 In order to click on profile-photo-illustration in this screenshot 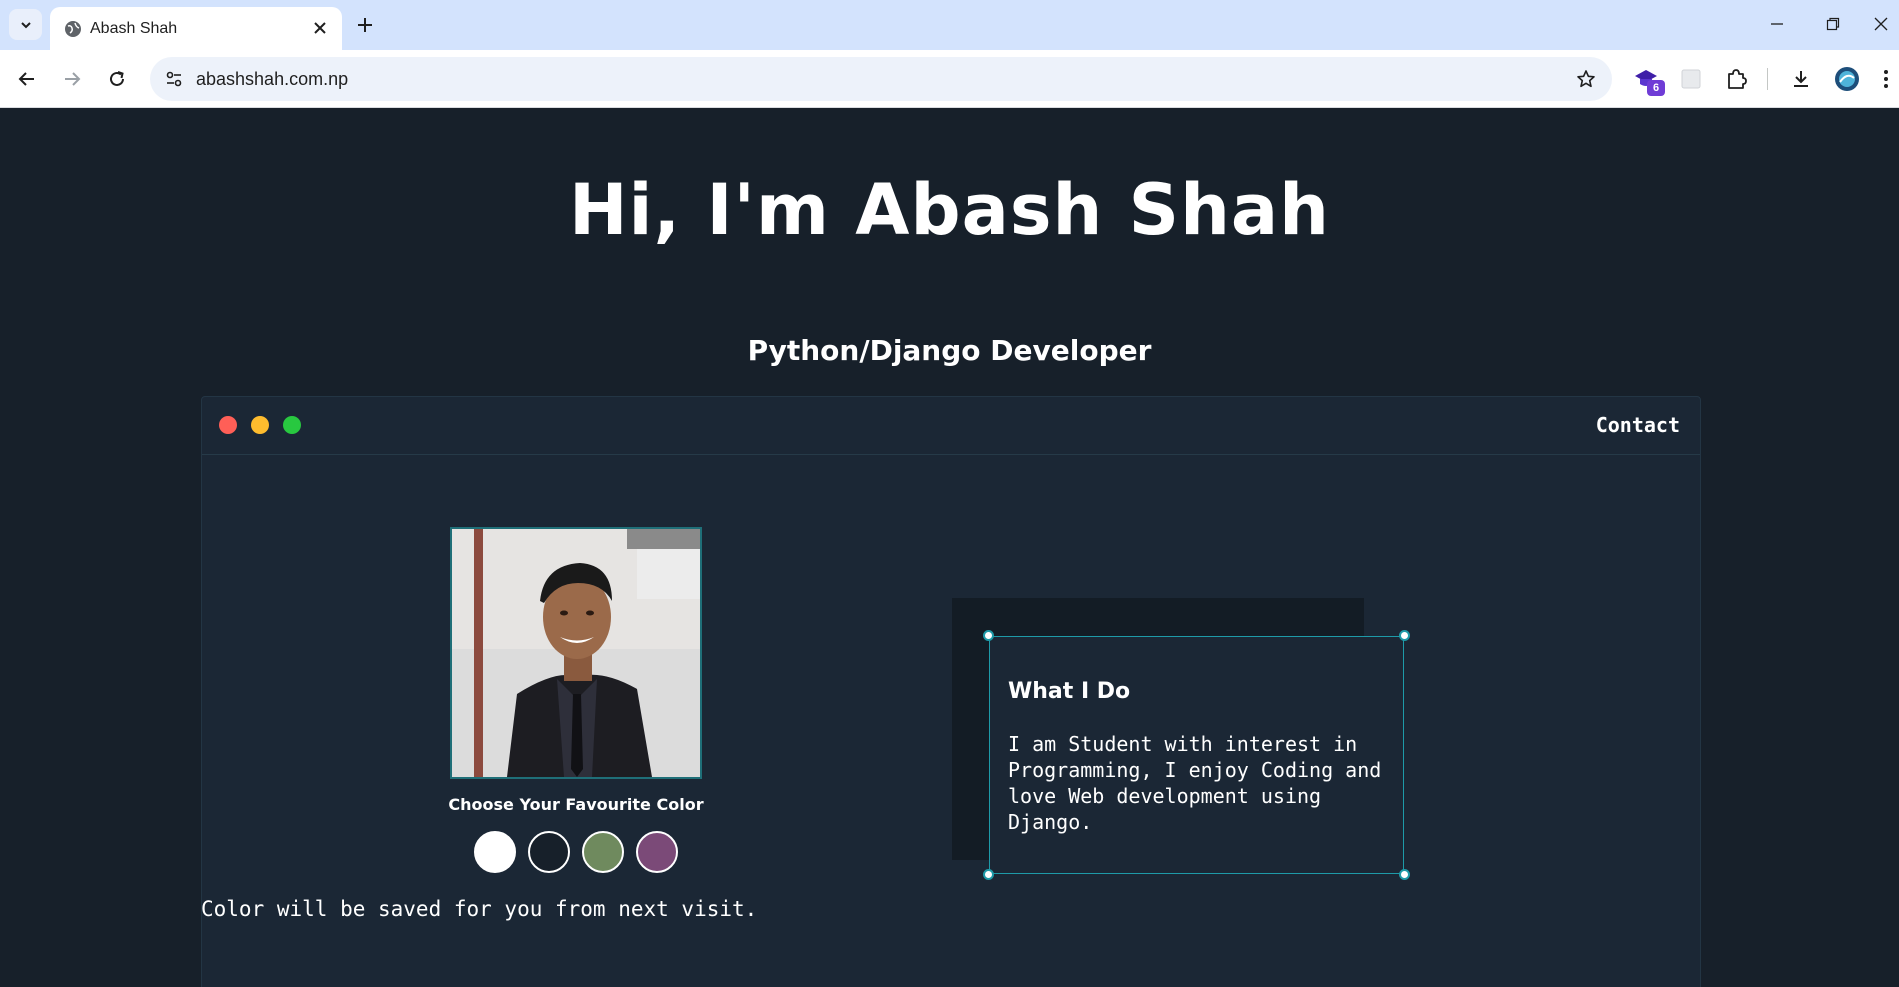, I will do `click(576, 653)`.